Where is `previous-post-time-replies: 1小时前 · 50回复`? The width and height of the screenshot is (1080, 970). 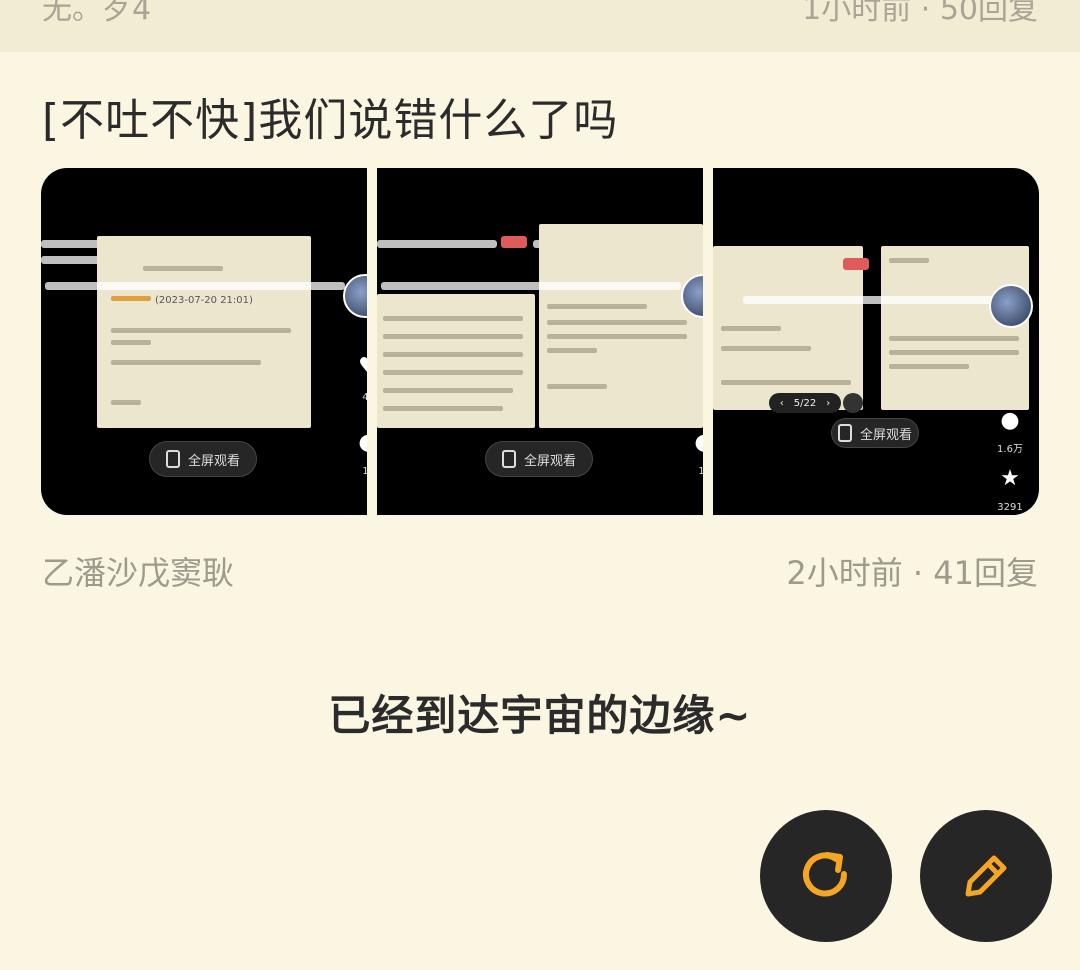
previous-post-time-replies: 1小时前 · 50回复 is located at coordinates (920, 13).